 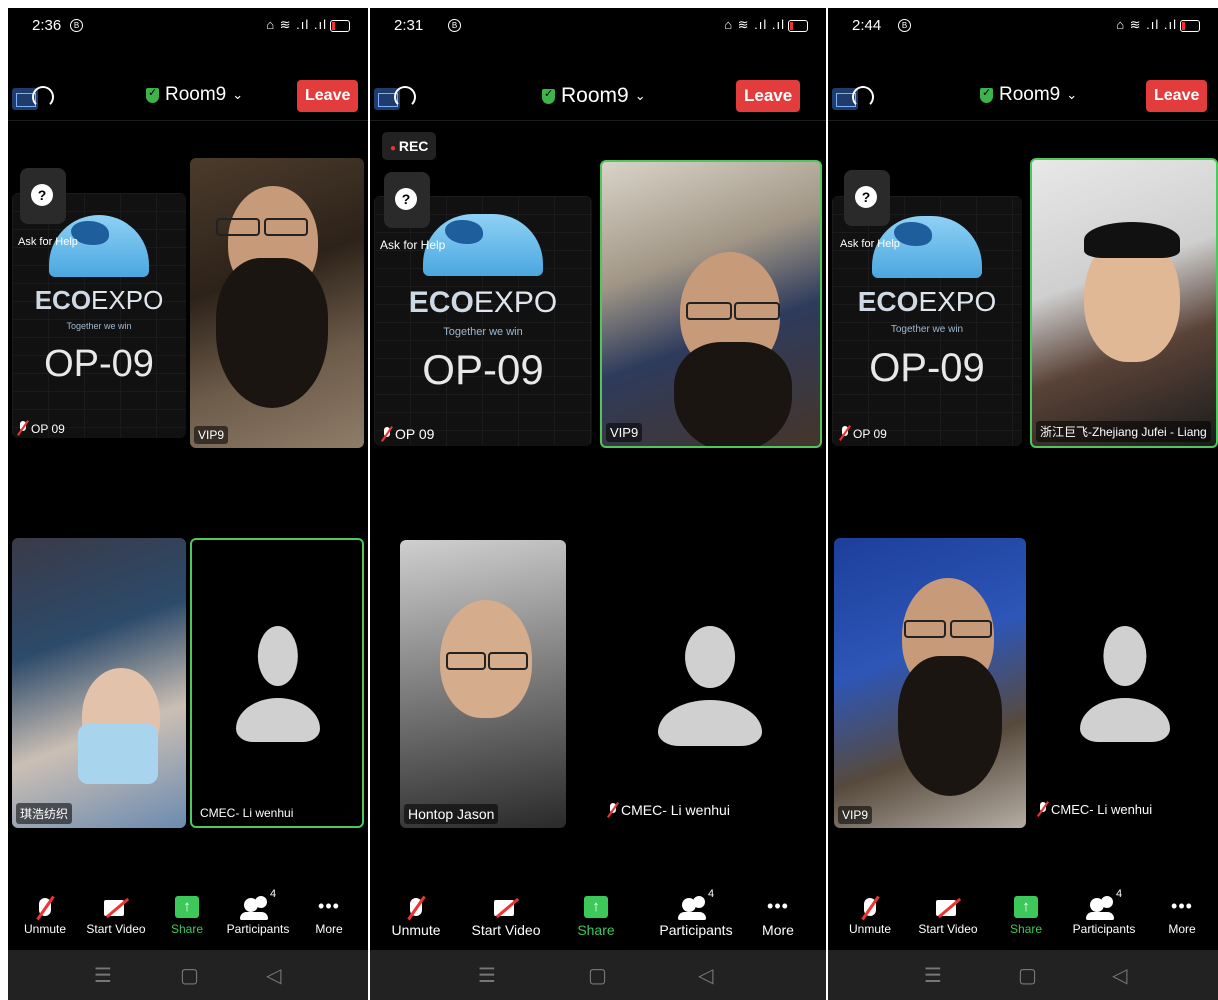 I want to click on avatar-body, so click(x=1125, y=719).